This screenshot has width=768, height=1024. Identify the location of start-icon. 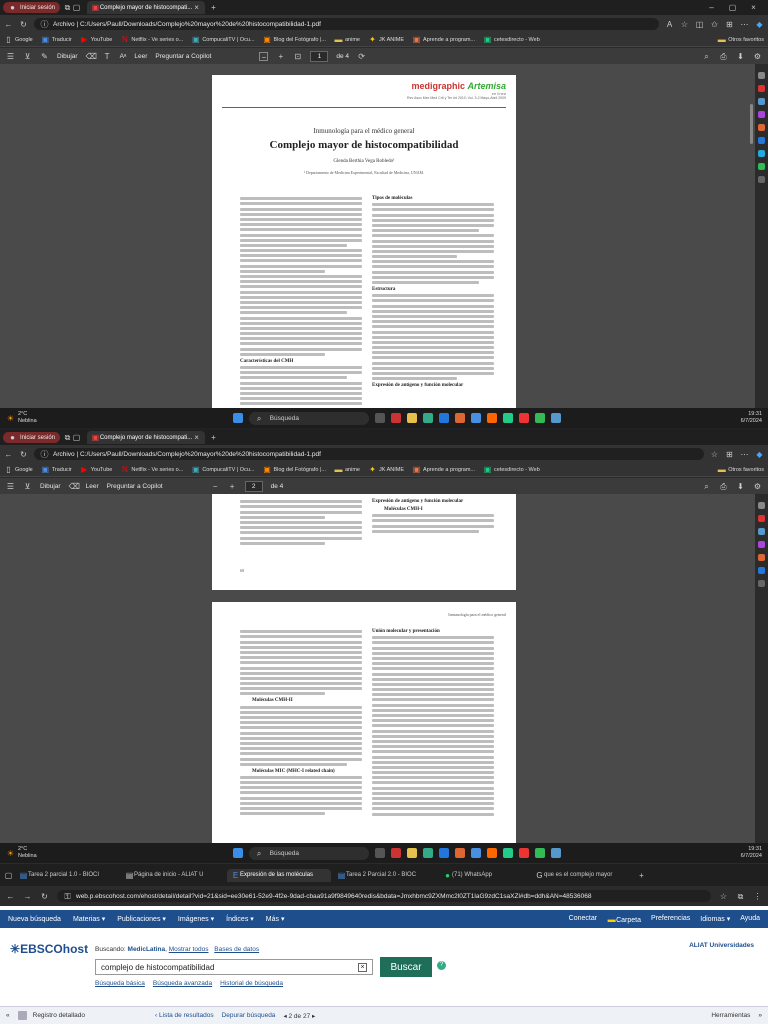
(237, 418).